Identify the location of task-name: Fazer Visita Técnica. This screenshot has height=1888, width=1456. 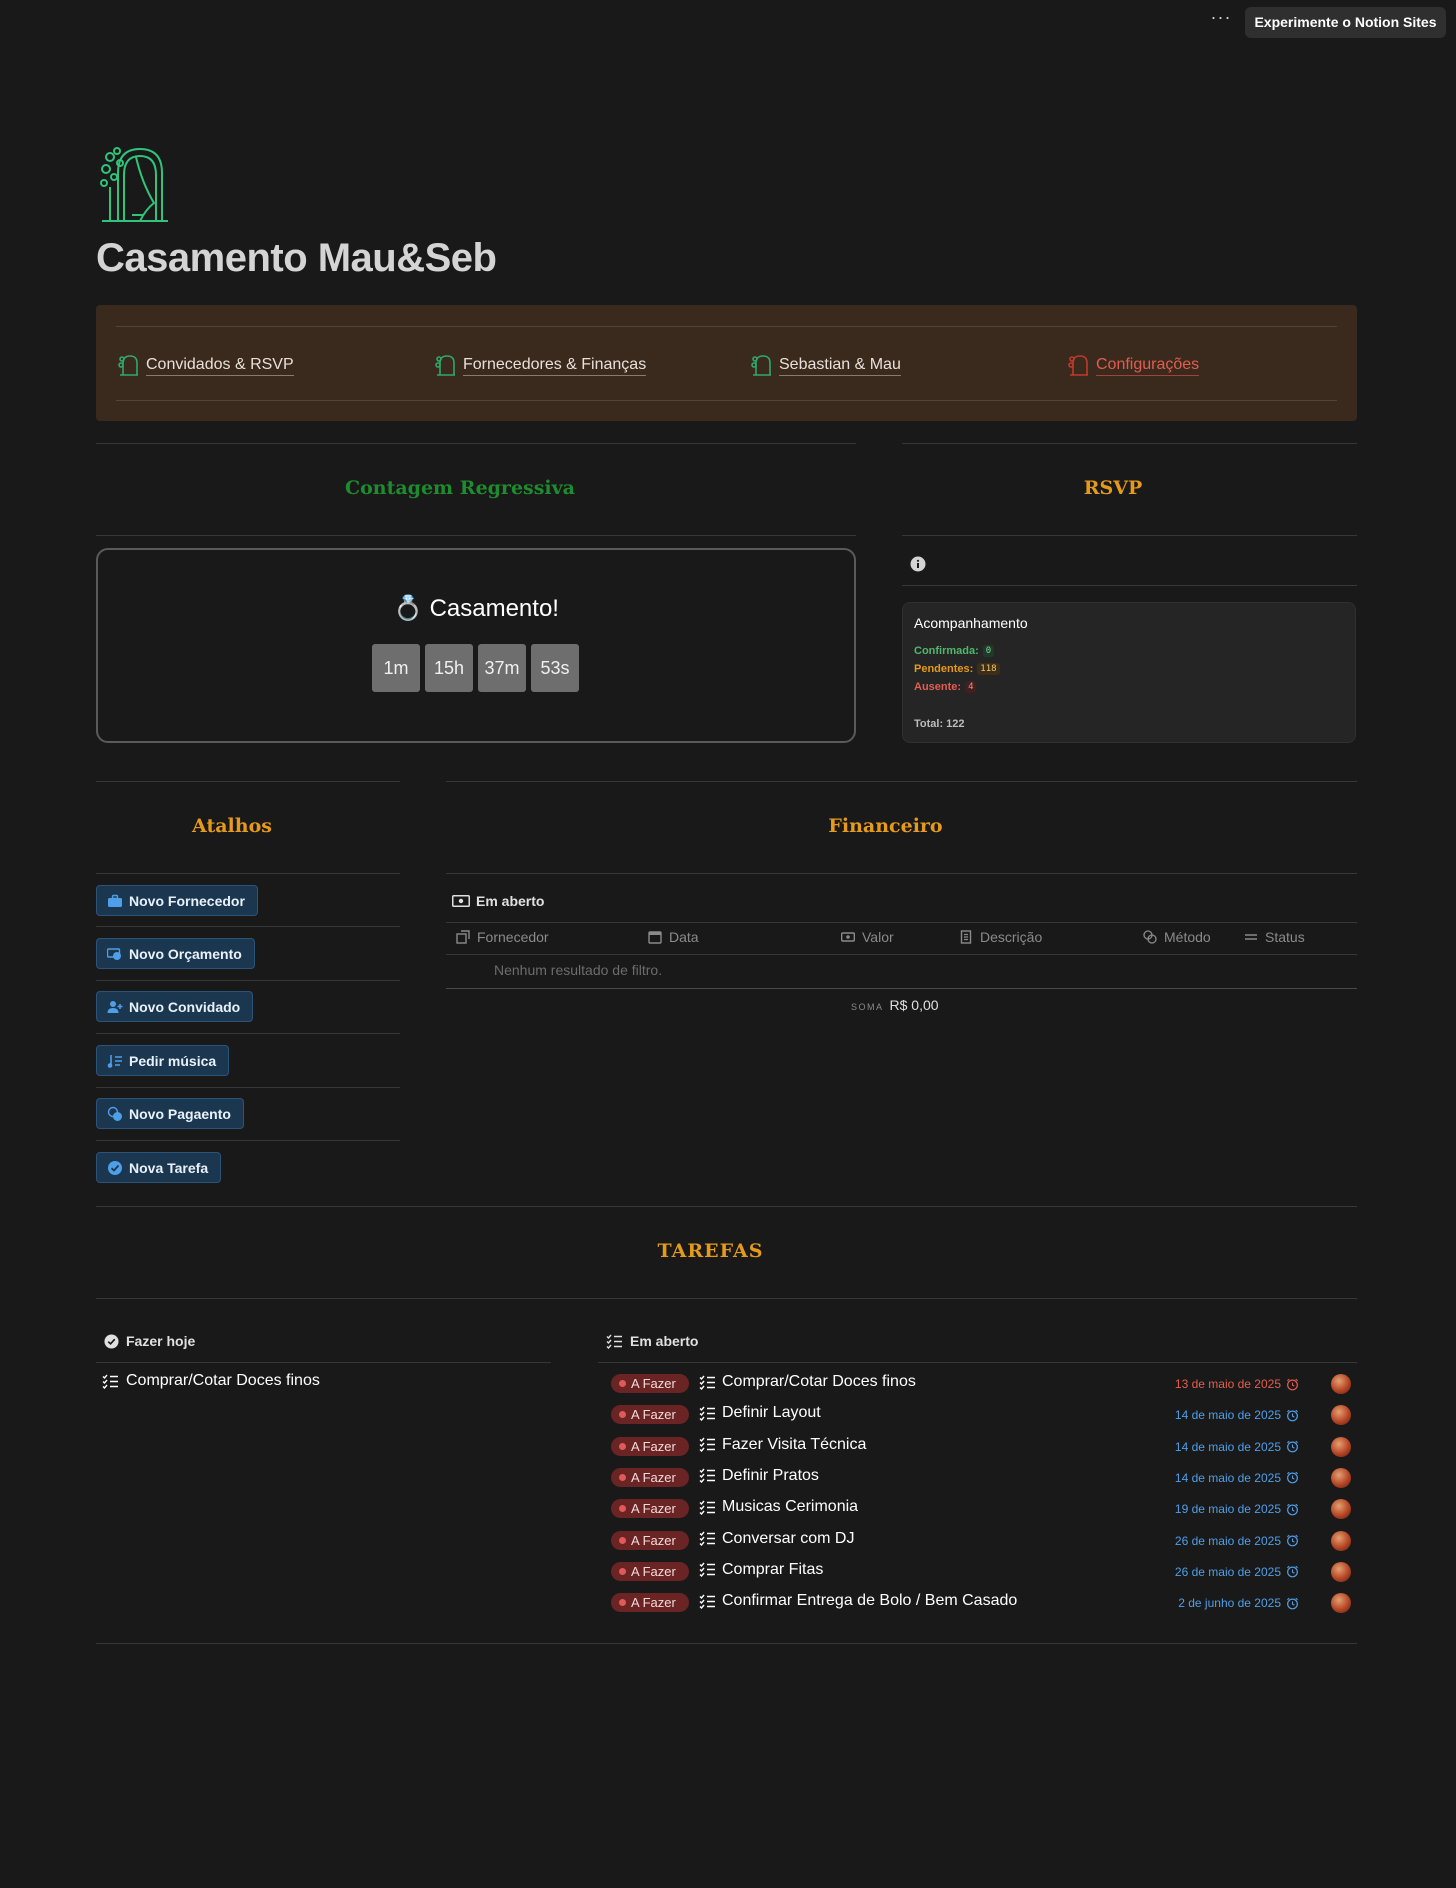
(794, 1444).